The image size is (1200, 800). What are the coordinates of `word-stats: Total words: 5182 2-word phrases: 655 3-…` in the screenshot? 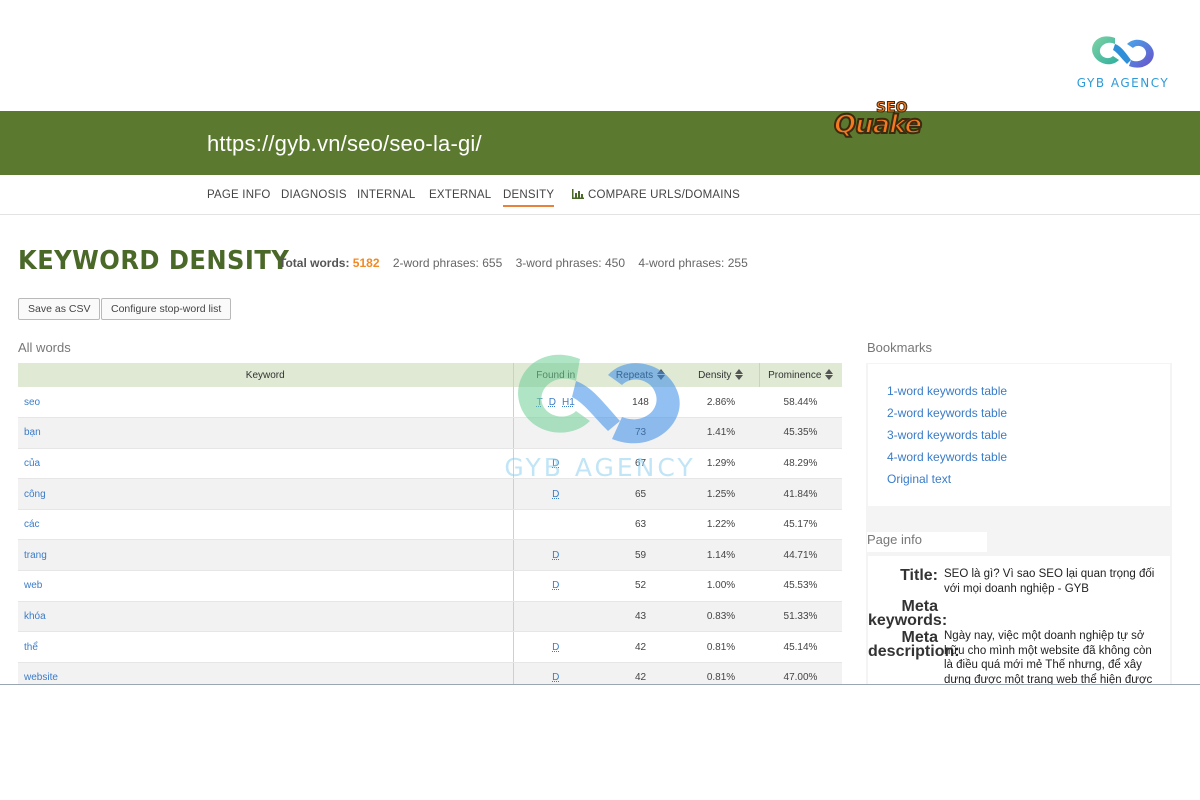 It's located at (513, 263).